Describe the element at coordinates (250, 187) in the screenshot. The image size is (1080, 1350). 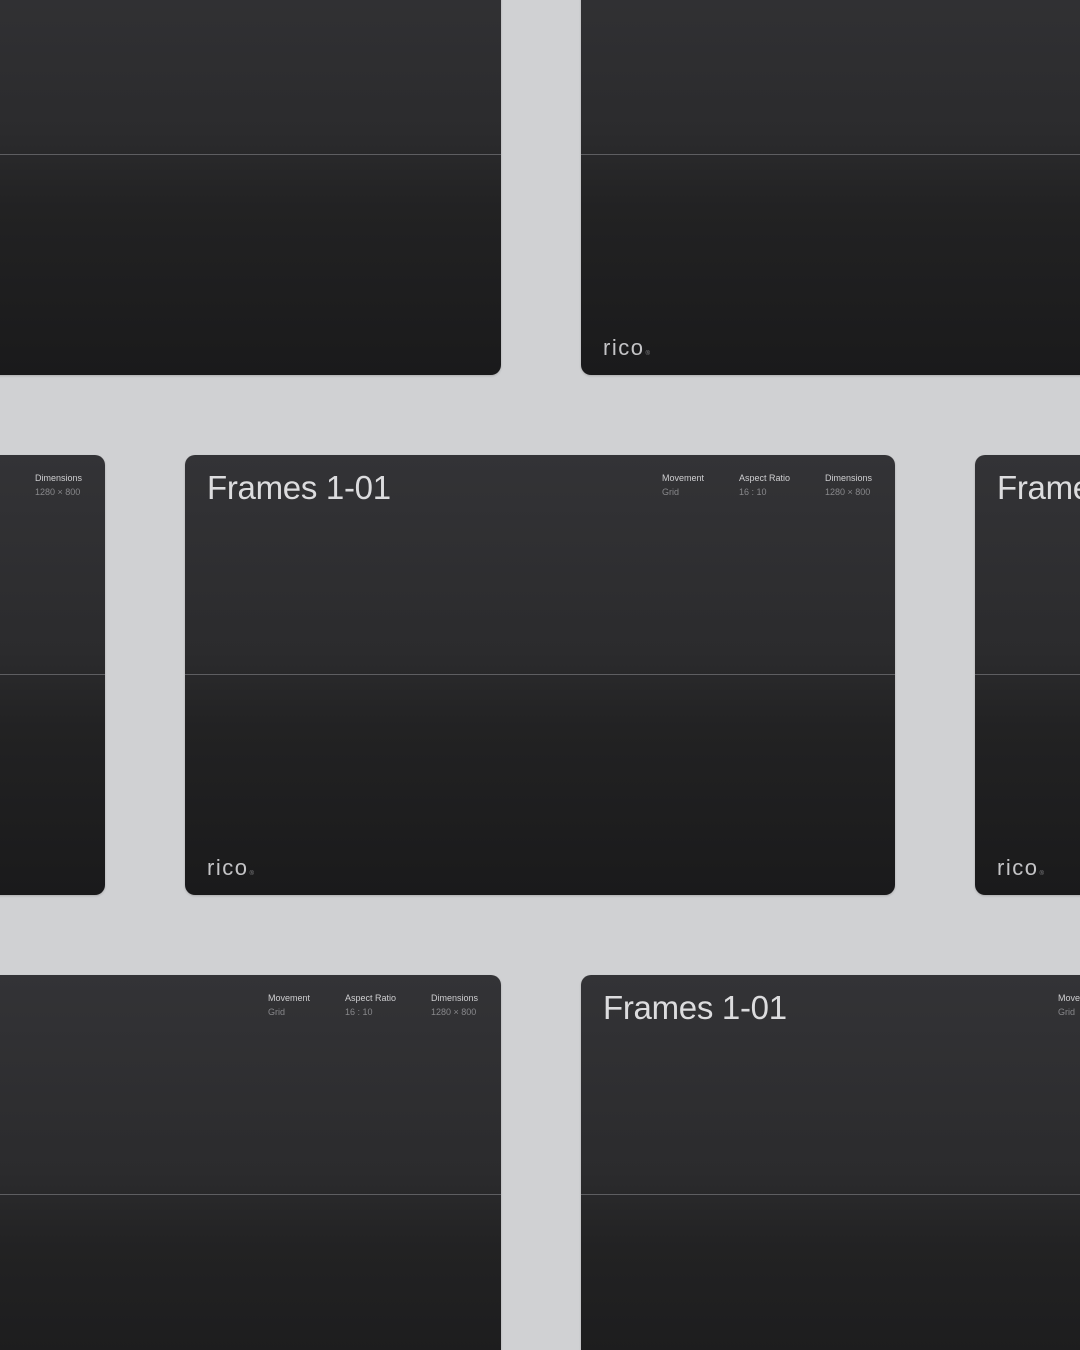
I see `frame-card` at that location.